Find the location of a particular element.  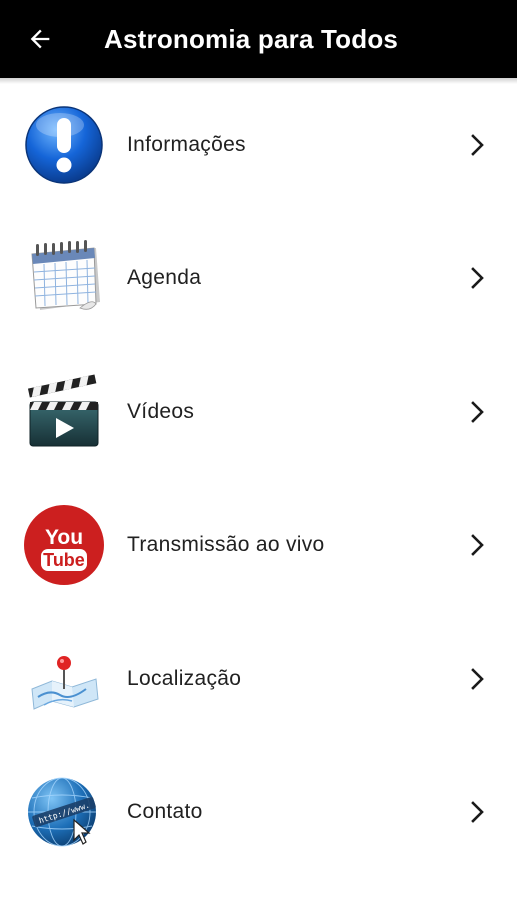

youtube-logo-tube: Tube is located at coordinates (64, 560).